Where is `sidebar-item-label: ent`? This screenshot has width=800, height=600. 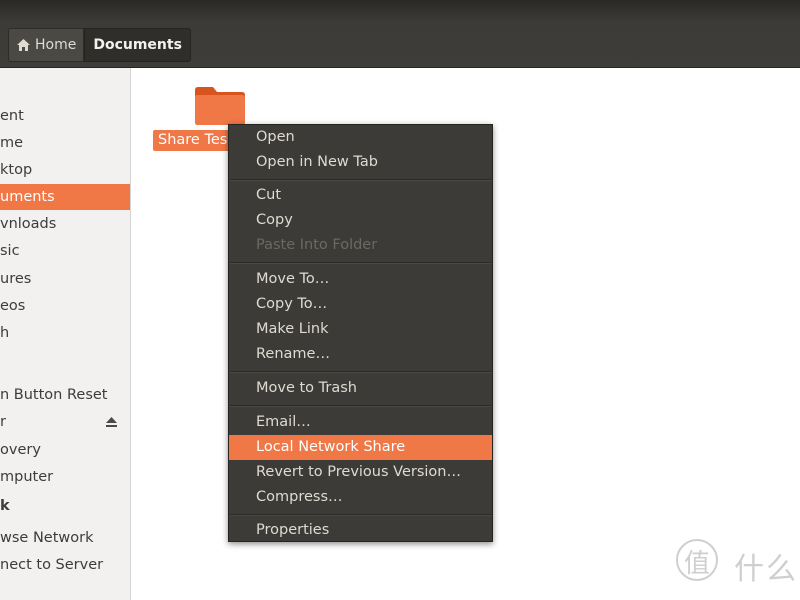 sidebar-item-label: ent is located at coordinates (12, 116).